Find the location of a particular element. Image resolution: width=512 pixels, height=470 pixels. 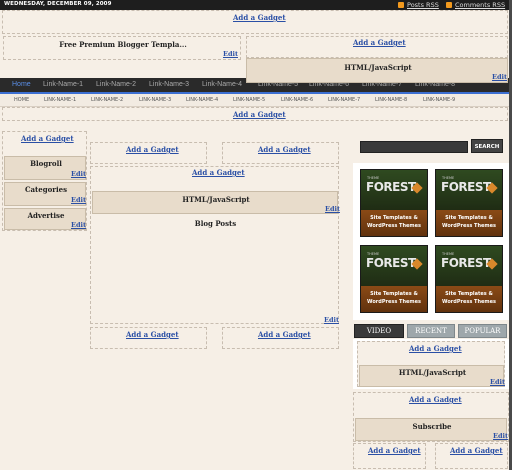

nav-item-link-4: Link-Name-4 is located at coordinates (222, 84).